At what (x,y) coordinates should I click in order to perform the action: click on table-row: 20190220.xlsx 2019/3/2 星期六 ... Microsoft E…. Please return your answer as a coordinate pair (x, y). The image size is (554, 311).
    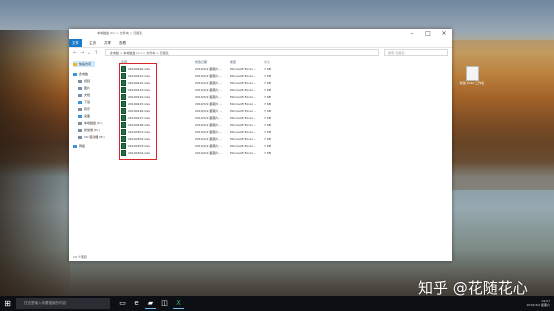
    Looking at the image, I should click on (284, 69).